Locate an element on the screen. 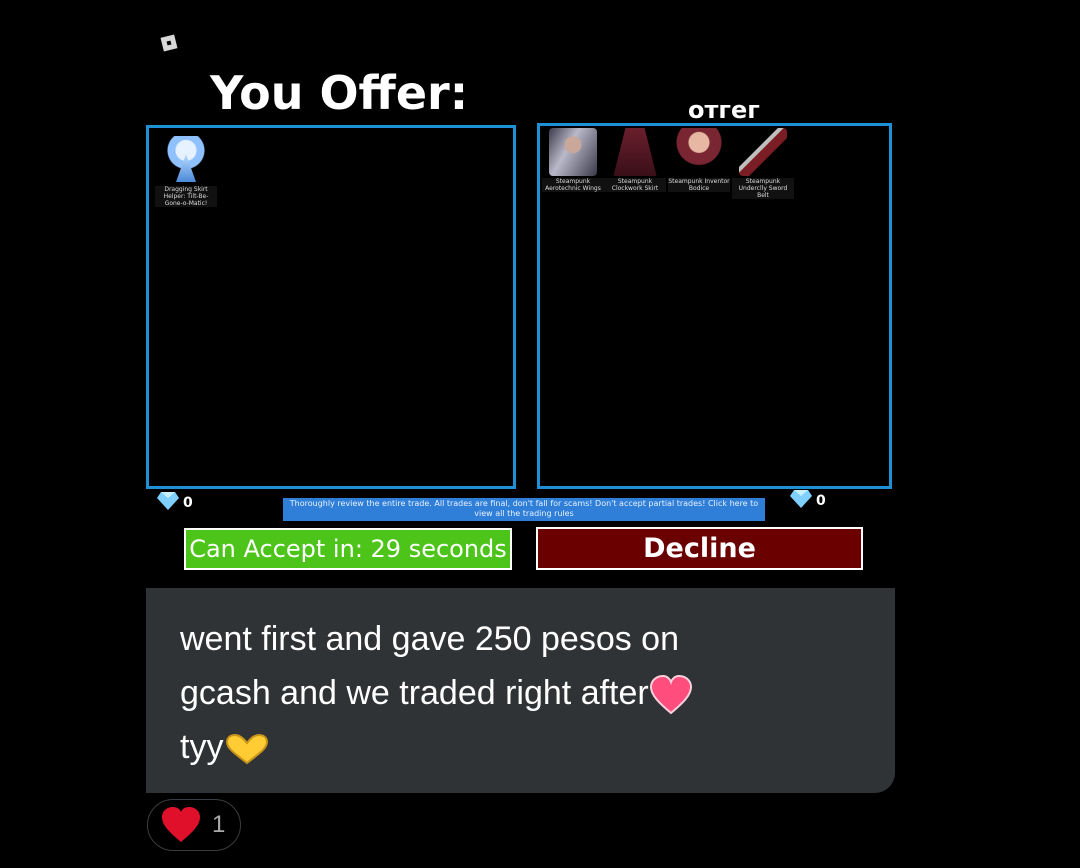  tweet-line: gcash and we traded right after is located at coordinates (414, 693).